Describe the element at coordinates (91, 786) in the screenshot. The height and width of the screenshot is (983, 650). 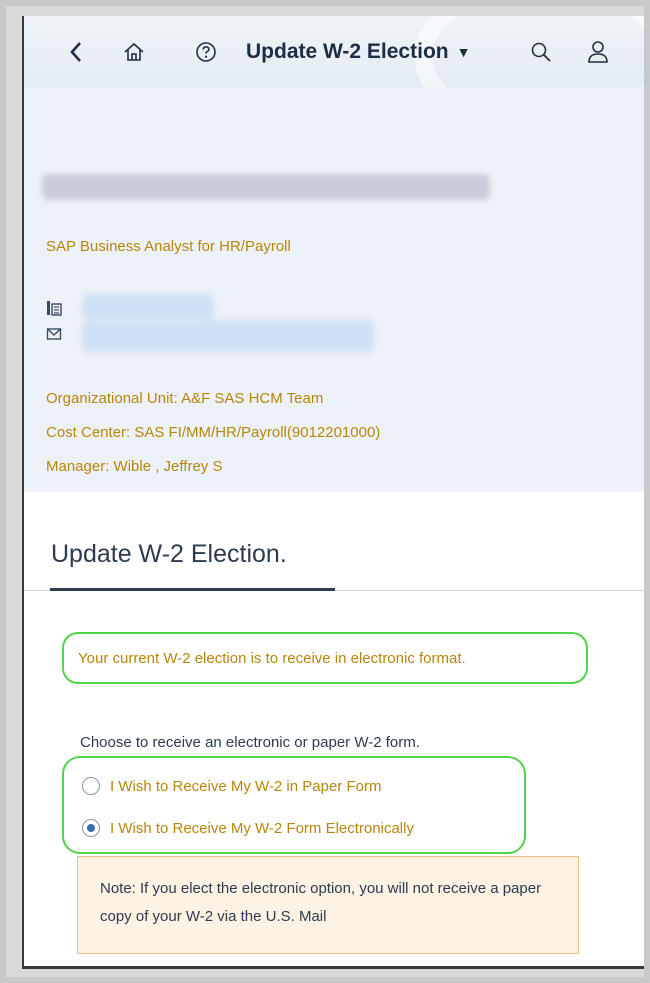
I see `radio-button-paper` at that location.